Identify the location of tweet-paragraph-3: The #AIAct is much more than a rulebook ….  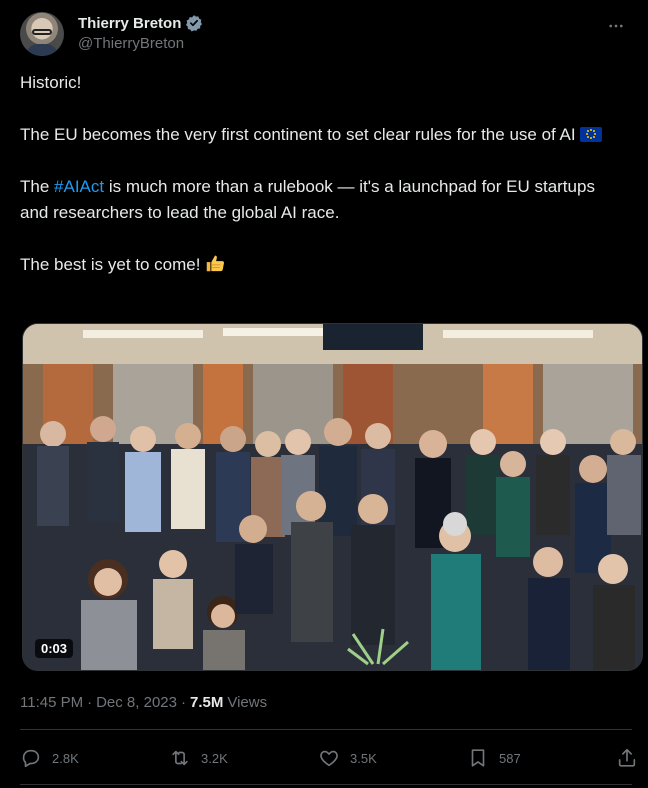
(320, 200).